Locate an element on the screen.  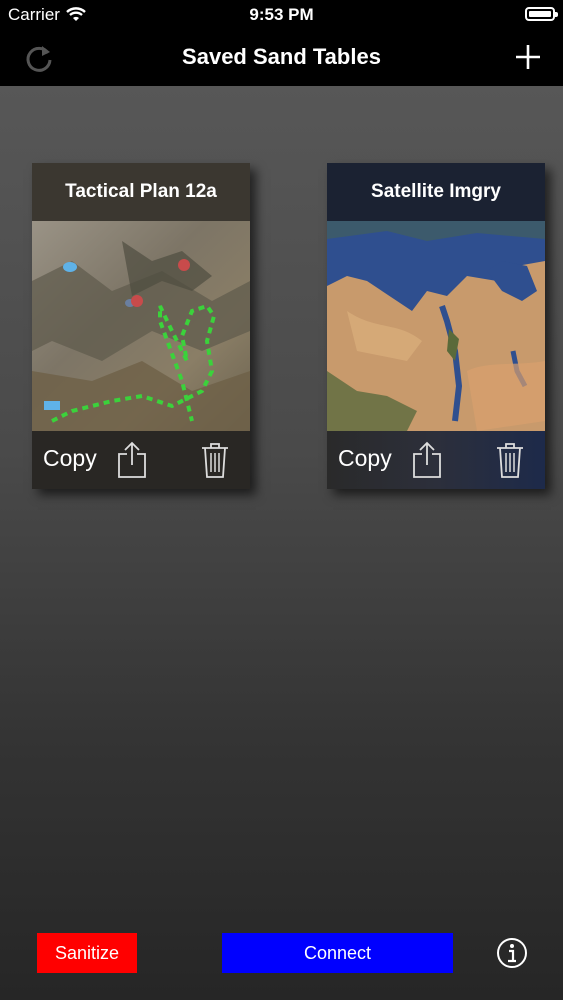
satellite-map-image is located at coordinates (436, 326).